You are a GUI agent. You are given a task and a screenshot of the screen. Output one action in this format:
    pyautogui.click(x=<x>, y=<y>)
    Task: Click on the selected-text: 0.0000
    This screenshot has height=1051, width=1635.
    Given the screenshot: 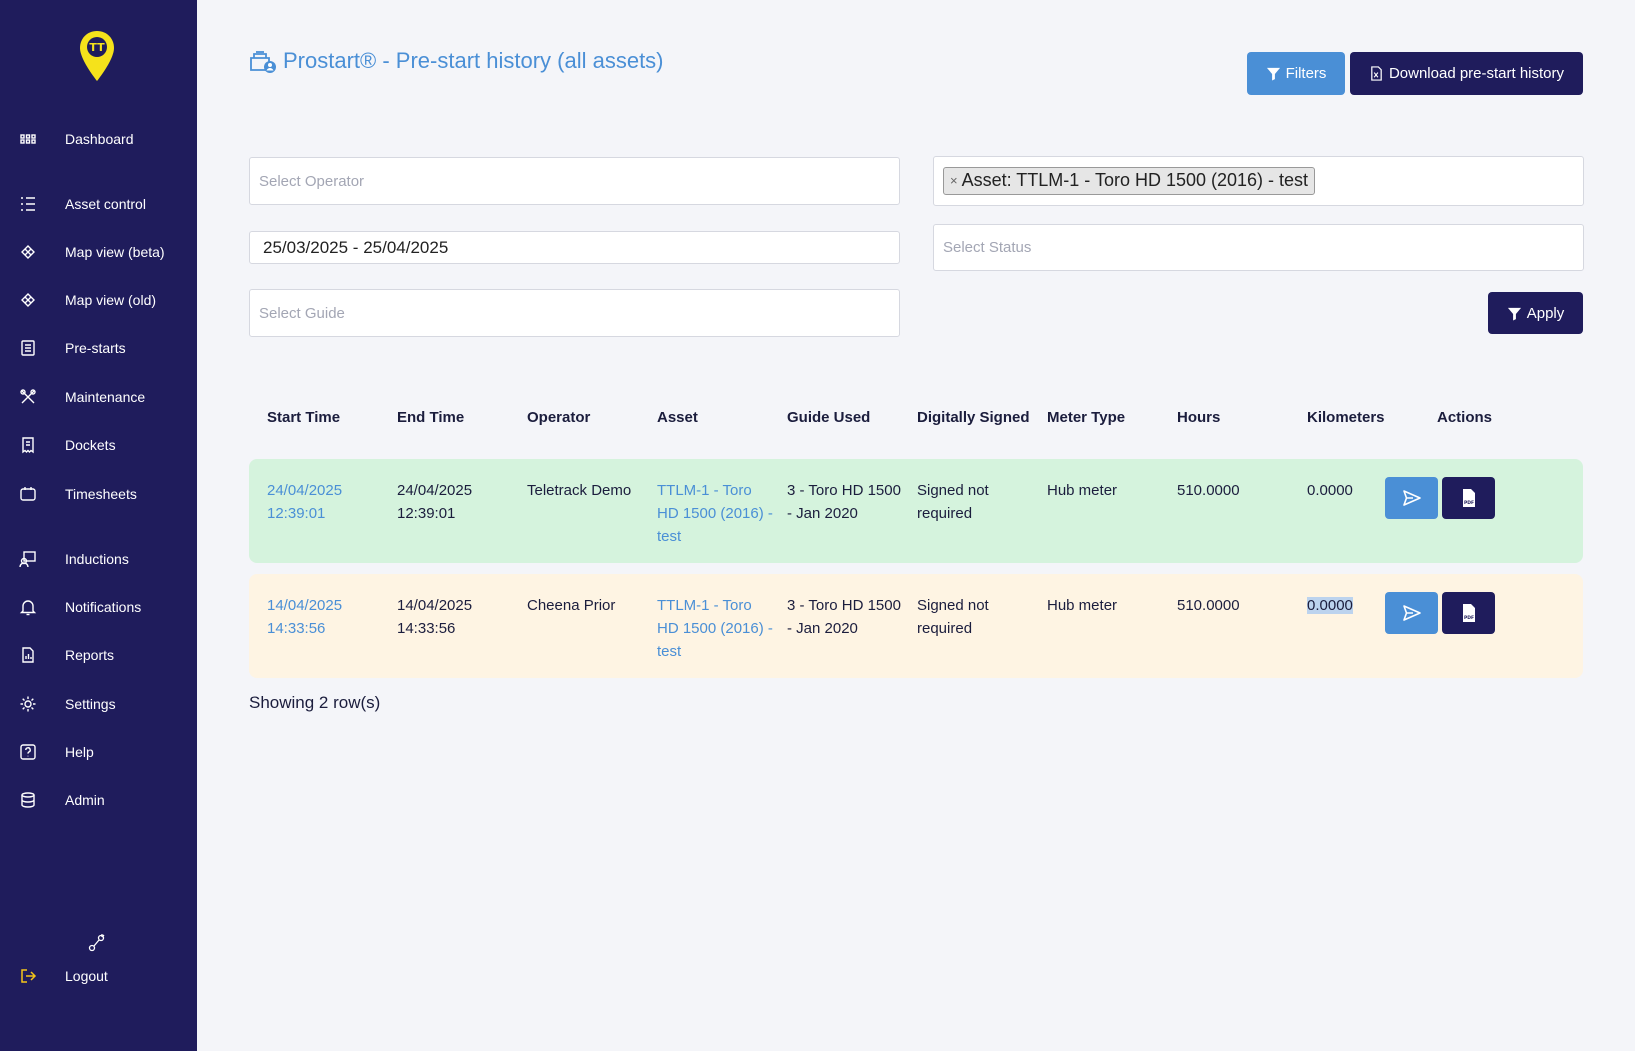 What is the action you would take?
    pyautogui.click(x=1330, y=605)
    